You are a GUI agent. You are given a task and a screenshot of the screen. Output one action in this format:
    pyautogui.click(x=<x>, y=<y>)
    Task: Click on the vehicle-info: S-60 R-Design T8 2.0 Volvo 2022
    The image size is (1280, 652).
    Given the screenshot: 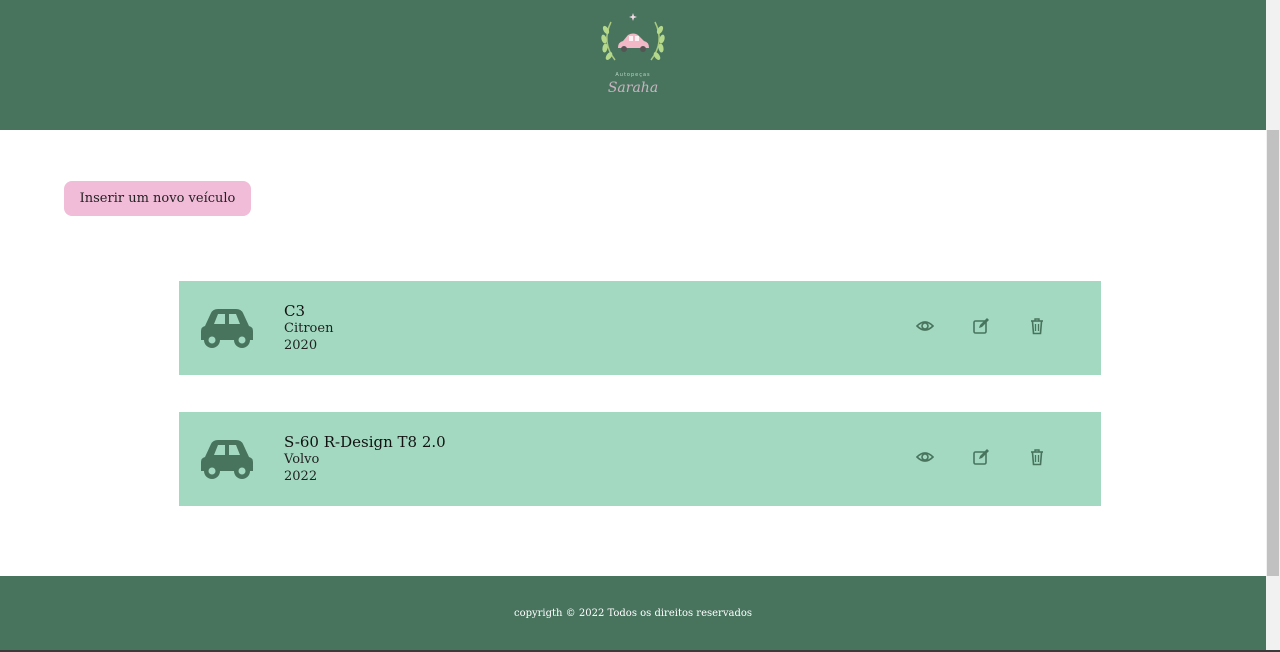 What is the action you would take?
    pyautogui.click(x=365, y=459)
    